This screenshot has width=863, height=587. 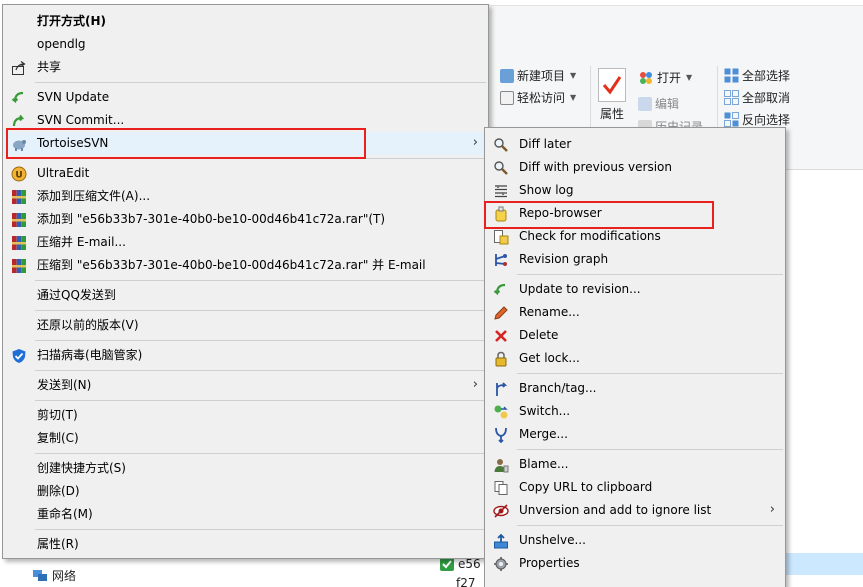 I want to click on revision-graph-icon, so click(x=501, y=260).